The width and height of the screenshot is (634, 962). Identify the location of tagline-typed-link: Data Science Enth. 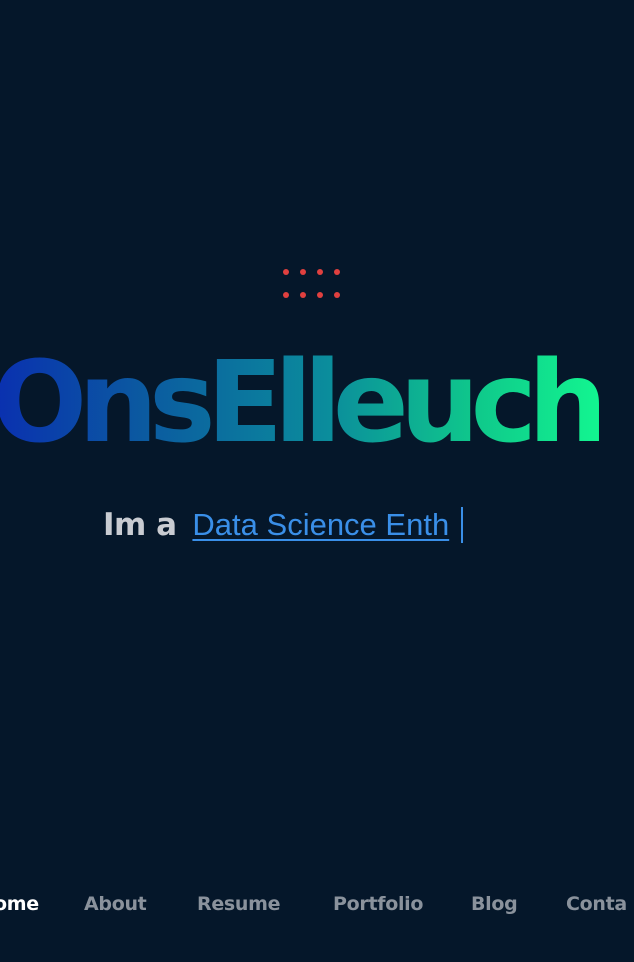
(320, 524).